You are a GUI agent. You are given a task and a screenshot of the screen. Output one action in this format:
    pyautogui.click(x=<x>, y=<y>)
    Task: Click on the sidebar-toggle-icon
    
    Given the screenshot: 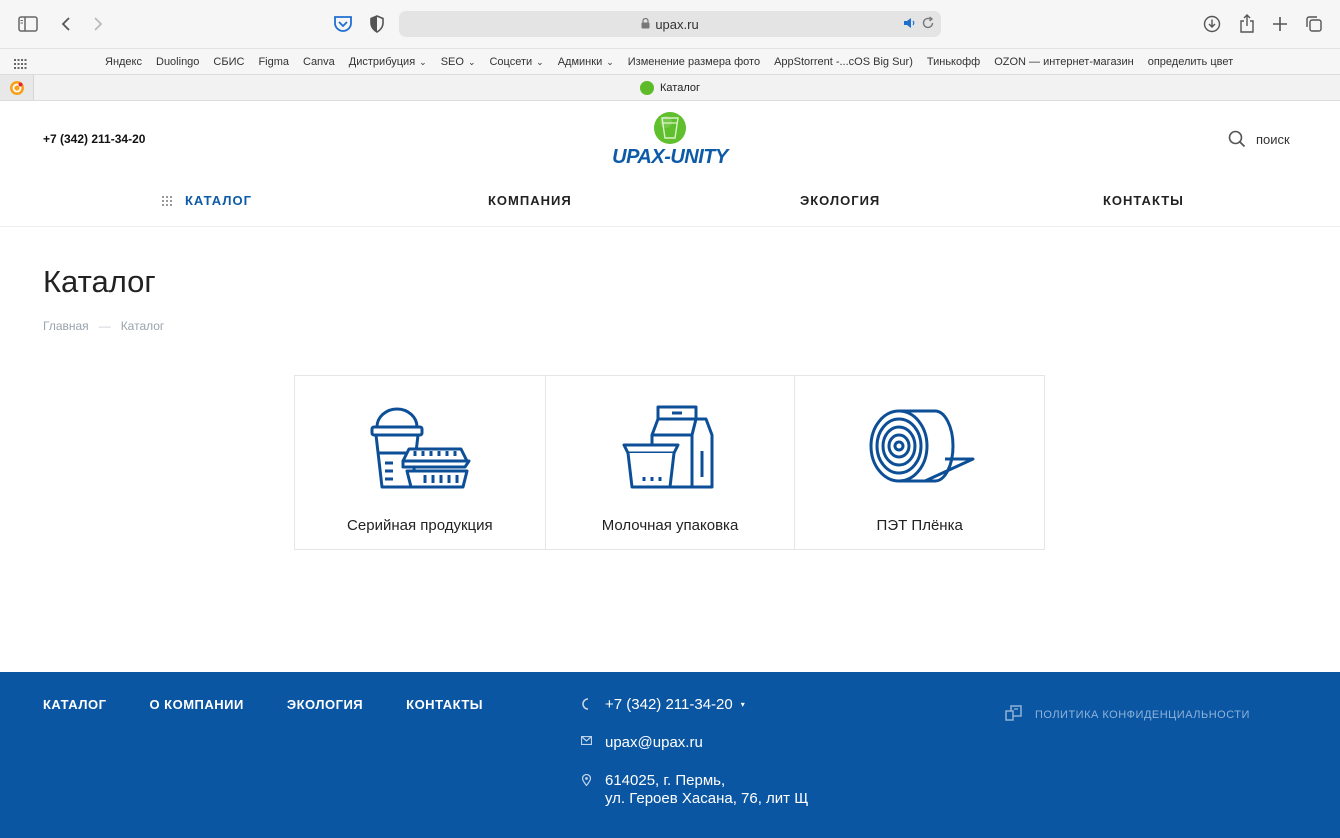 What is the action you would take?
    pyautogui.click(x=28, y=24)
    